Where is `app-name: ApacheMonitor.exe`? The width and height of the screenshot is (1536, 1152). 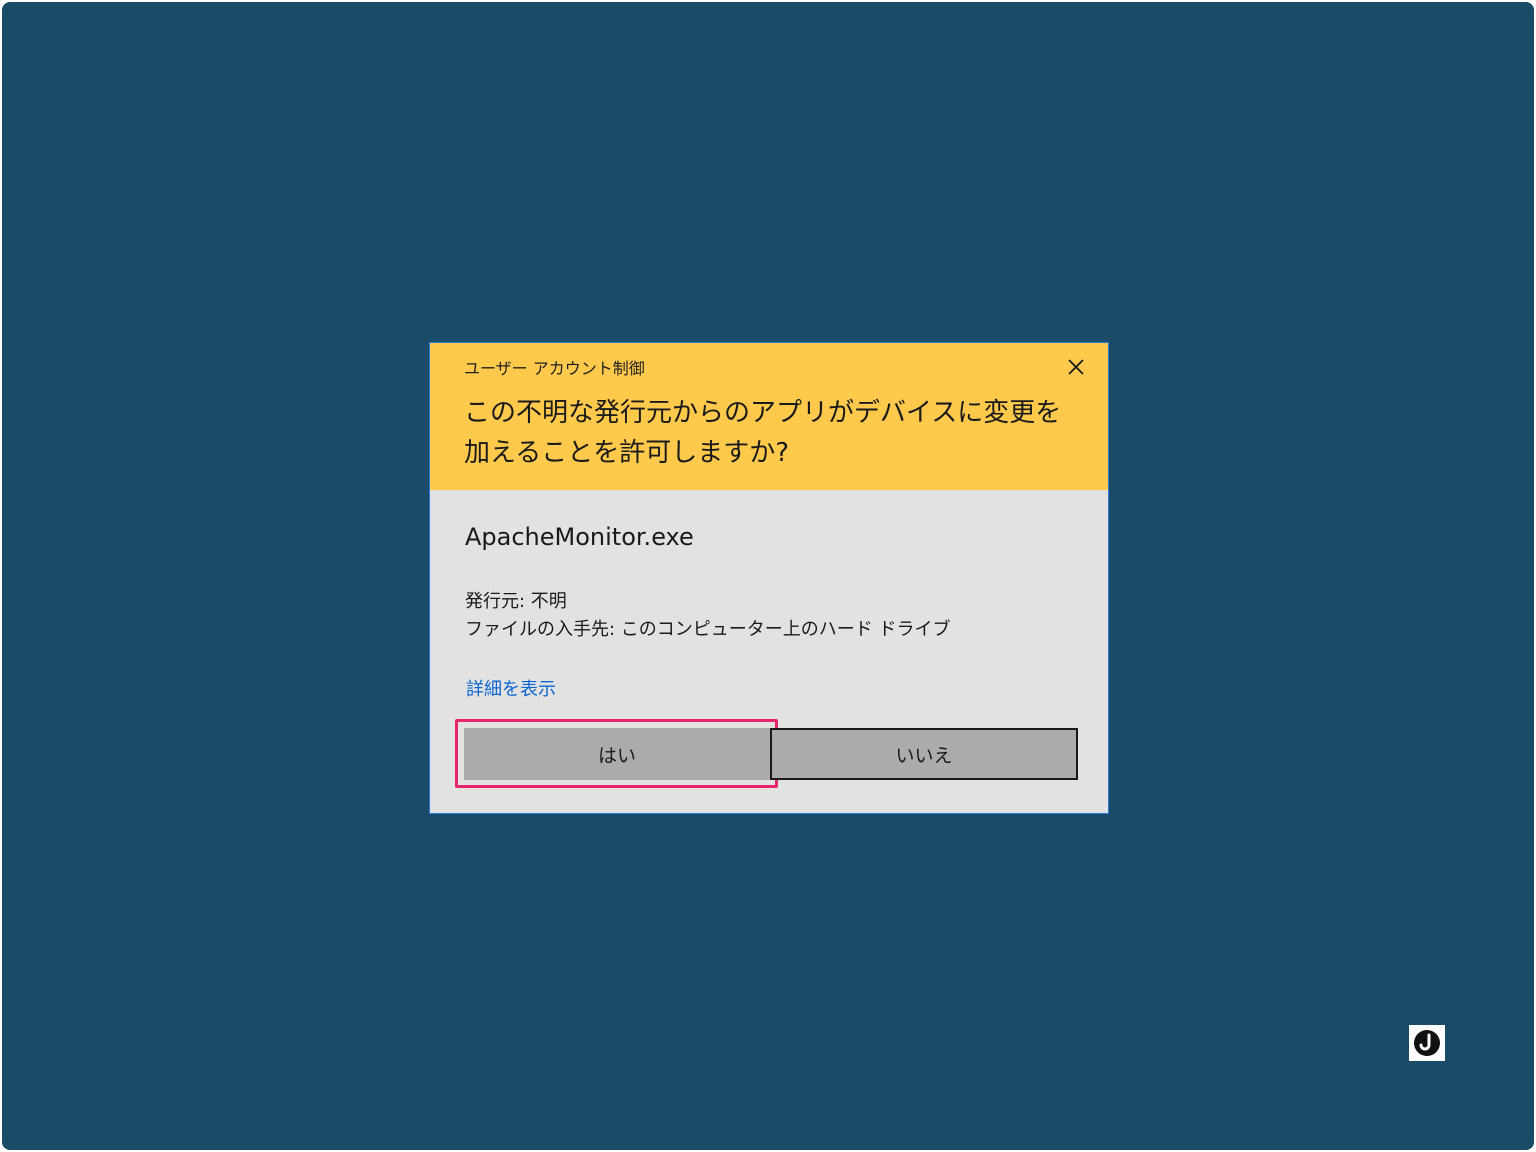
app-name: ApacheMonitor.exe is located at coordinates (579, 537).